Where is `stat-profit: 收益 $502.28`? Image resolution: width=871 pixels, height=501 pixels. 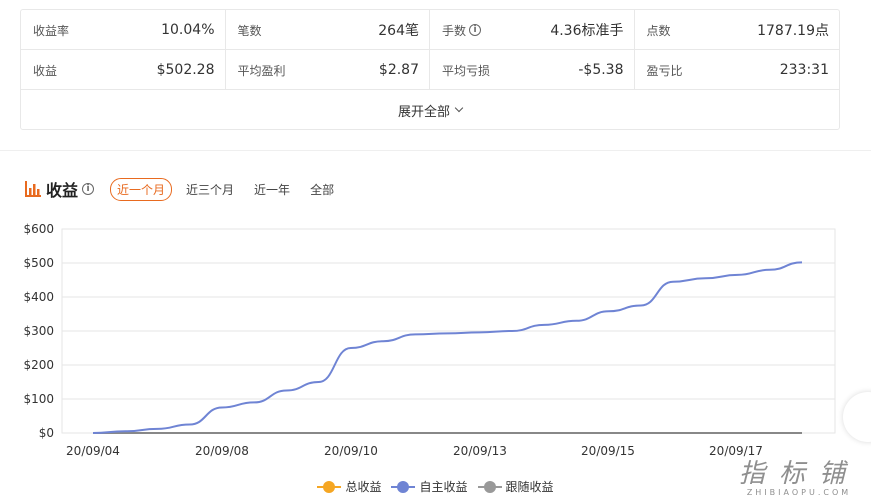 stat-profit: 收益 $502.28 is located at coordinates (123, 70).